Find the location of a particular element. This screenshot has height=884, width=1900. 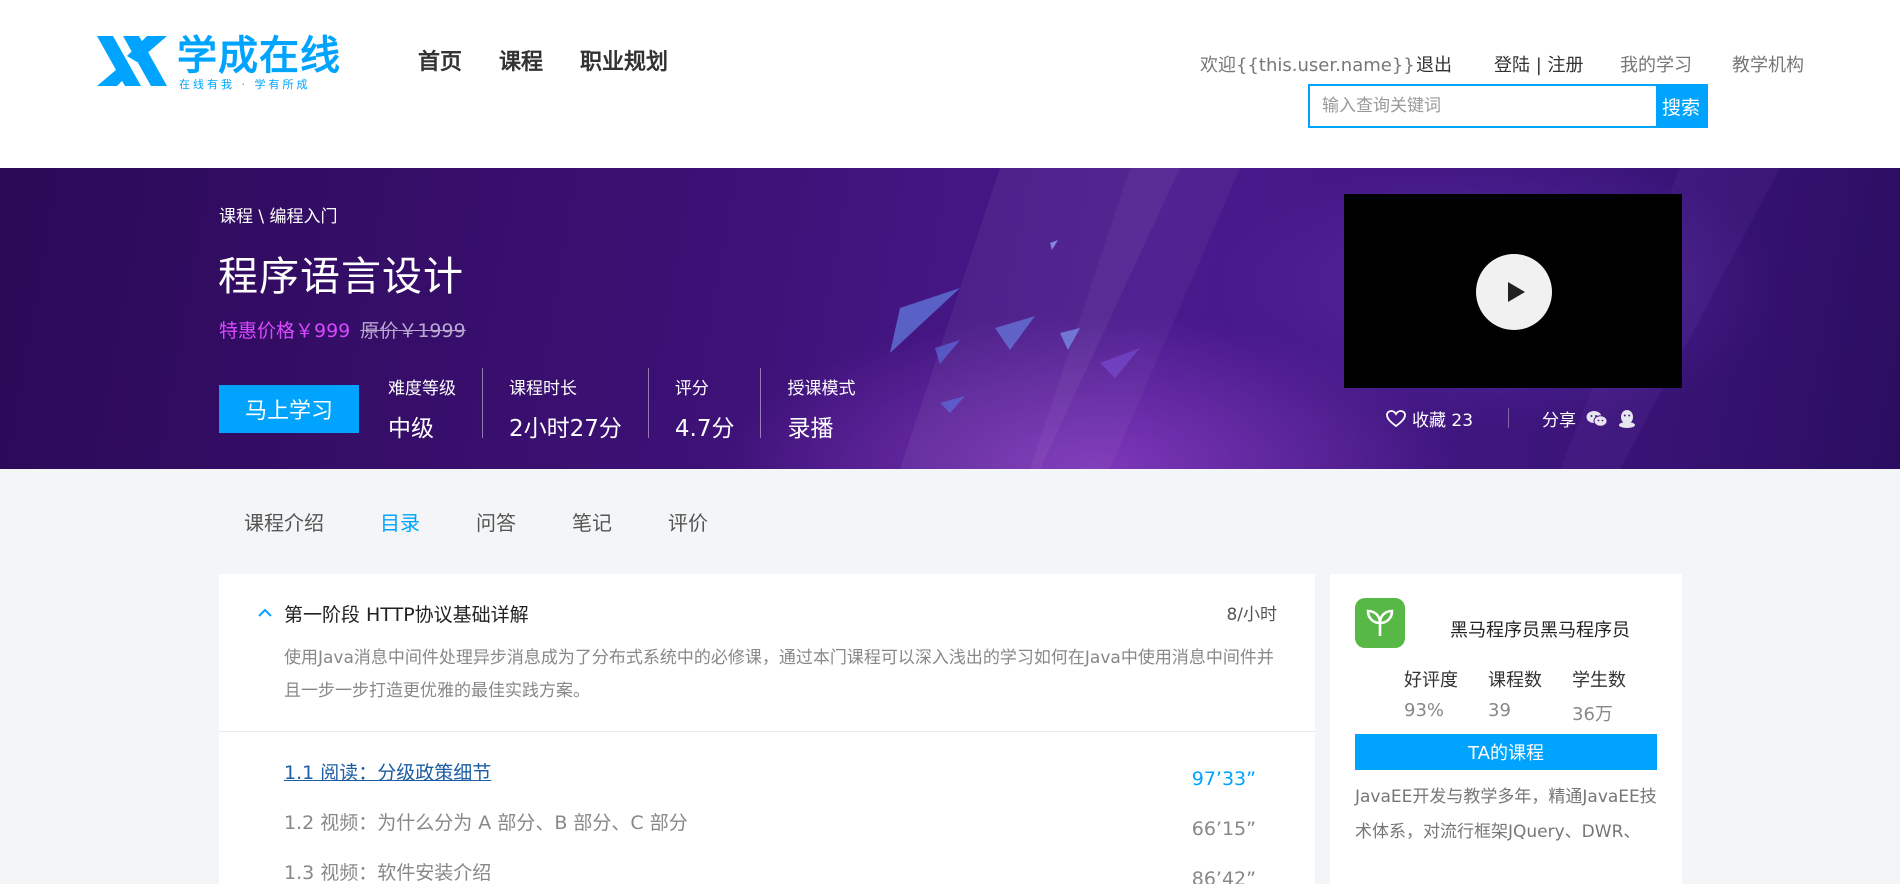

teacher-stat-students: 学生数 36万 is located at coordinates (1614, 696).